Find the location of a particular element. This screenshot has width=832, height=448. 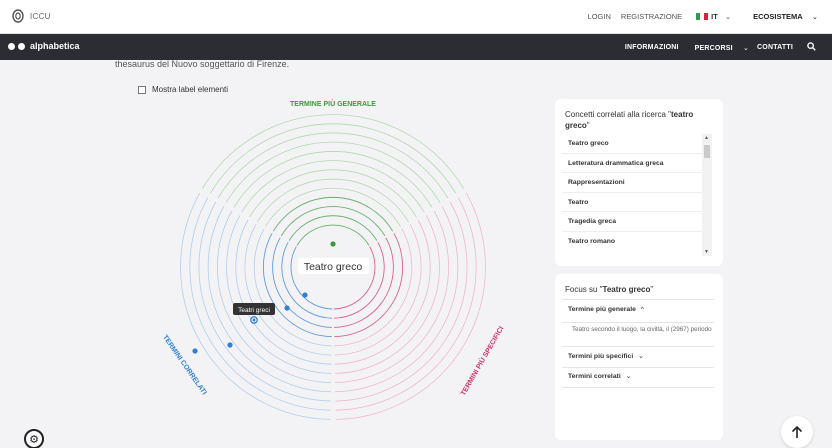

related-title-suffix: " is located at coordinates (588, 125).